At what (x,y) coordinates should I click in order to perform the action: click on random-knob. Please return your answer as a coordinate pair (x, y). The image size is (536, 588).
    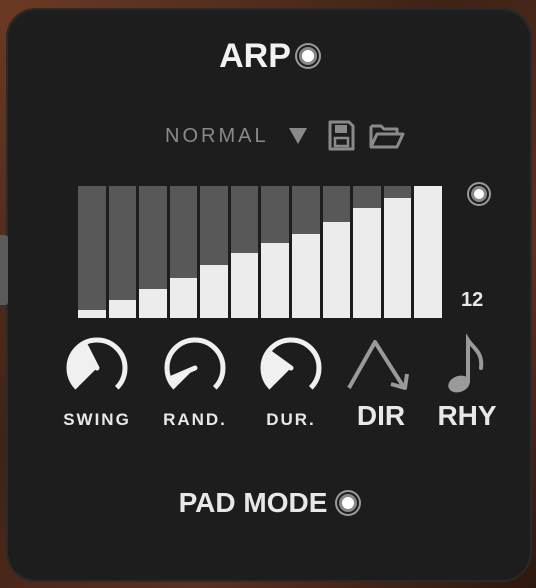
    Looking at the image, I should click on (195, 368).